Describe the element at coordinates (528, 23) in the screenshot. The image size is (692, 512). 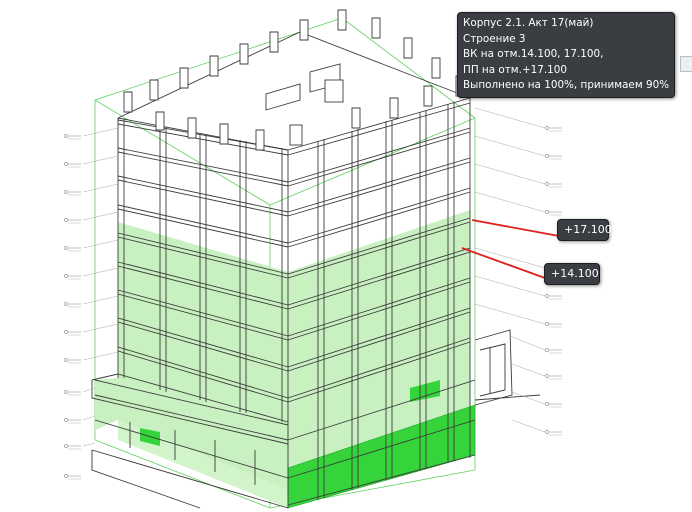
I see `tooltip-line-building: Корпус 2.1. Акт 17(май)` at that location.